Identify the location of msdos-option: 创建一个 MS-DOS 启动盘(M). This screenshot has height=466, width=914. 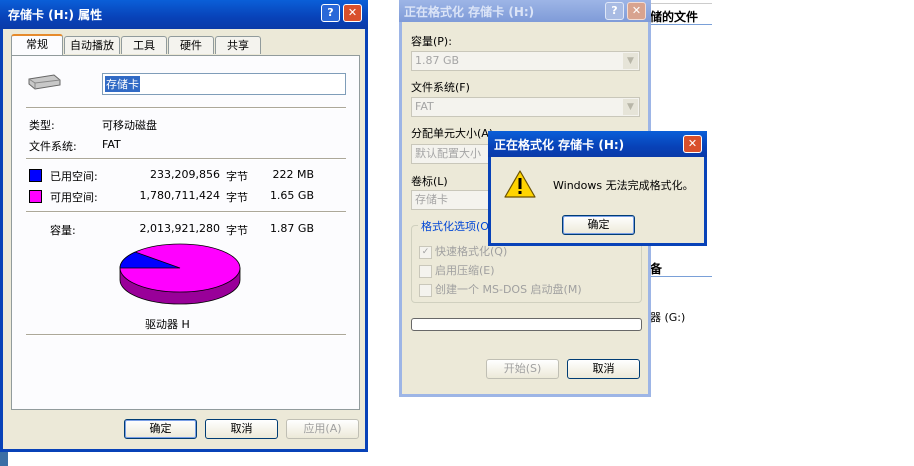
(500, 289).